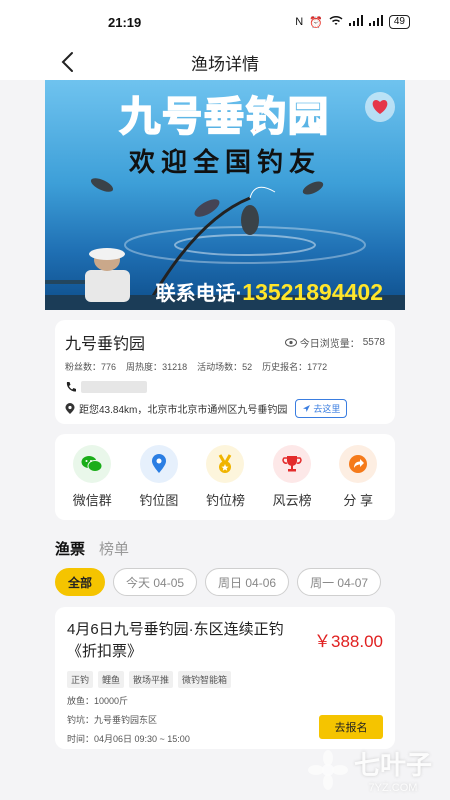 This screenshot has height=800, width=450. Describe the element at coordinates (355, 22) in the screenshot. I see `signal-icon` at that location.